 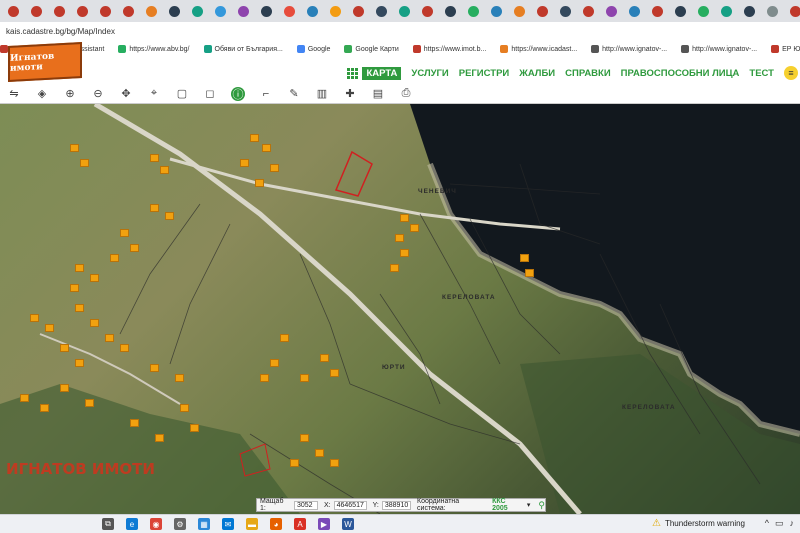 I want to click on store-icon: ▦, so click(x=204, y=524).